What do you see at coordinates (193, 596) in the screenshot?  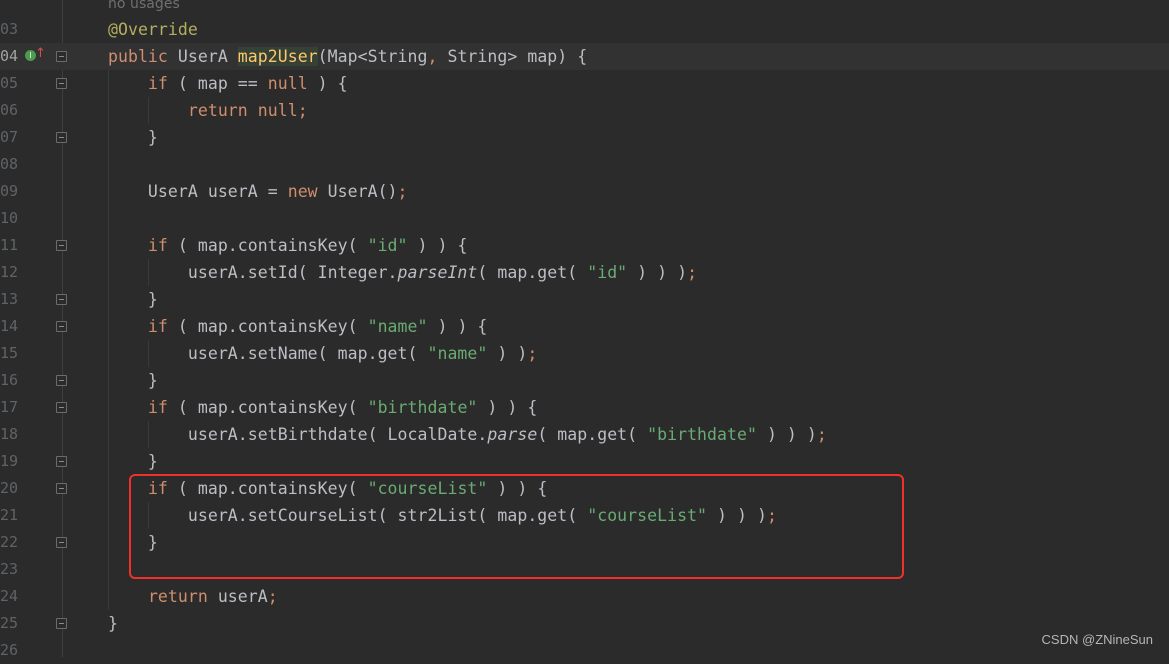 I see `code-text: return userA;` at bounding box center [193, 596].